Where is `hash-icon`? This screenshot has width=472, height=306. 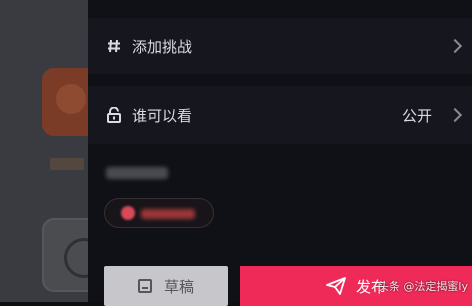 hash-icon is located at coordinates (114, 46).